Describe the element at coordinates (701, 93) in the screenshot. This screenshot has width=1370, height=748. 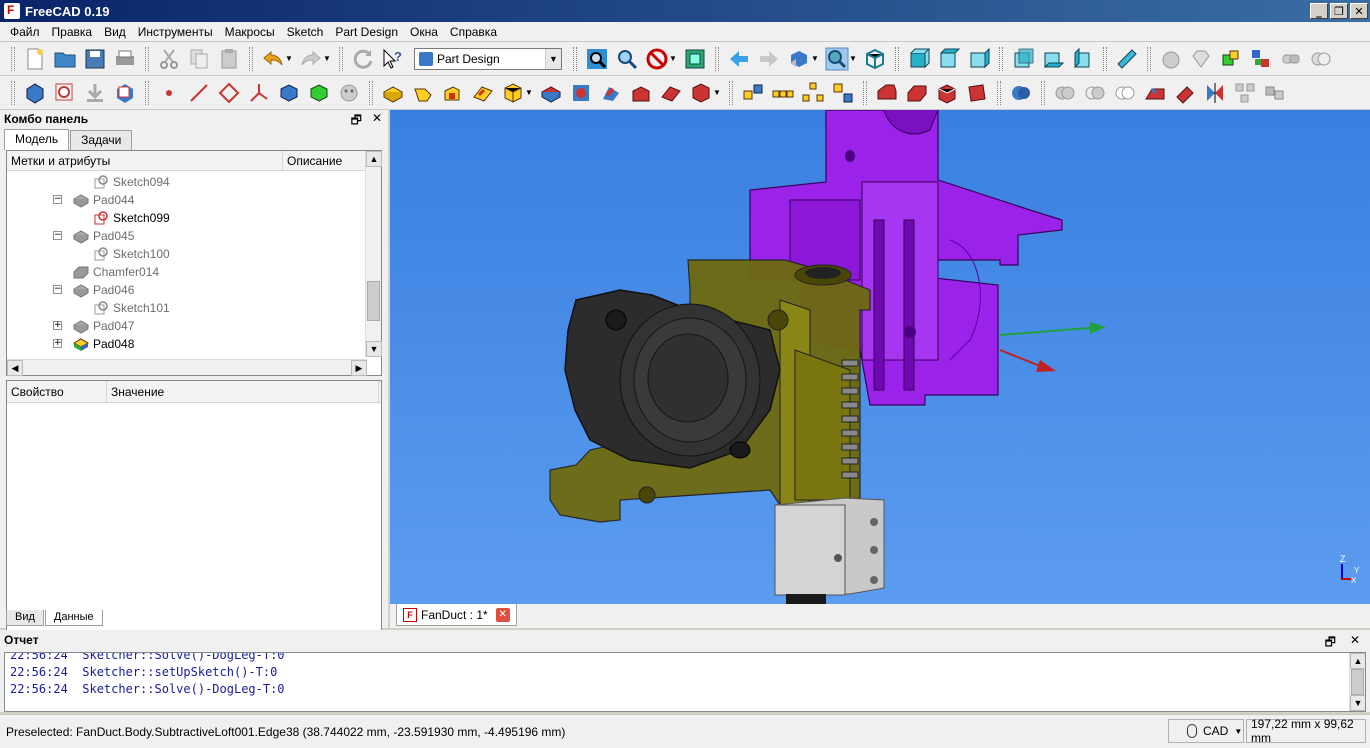
I see `pd-subtractive-primitive-button` at that location.